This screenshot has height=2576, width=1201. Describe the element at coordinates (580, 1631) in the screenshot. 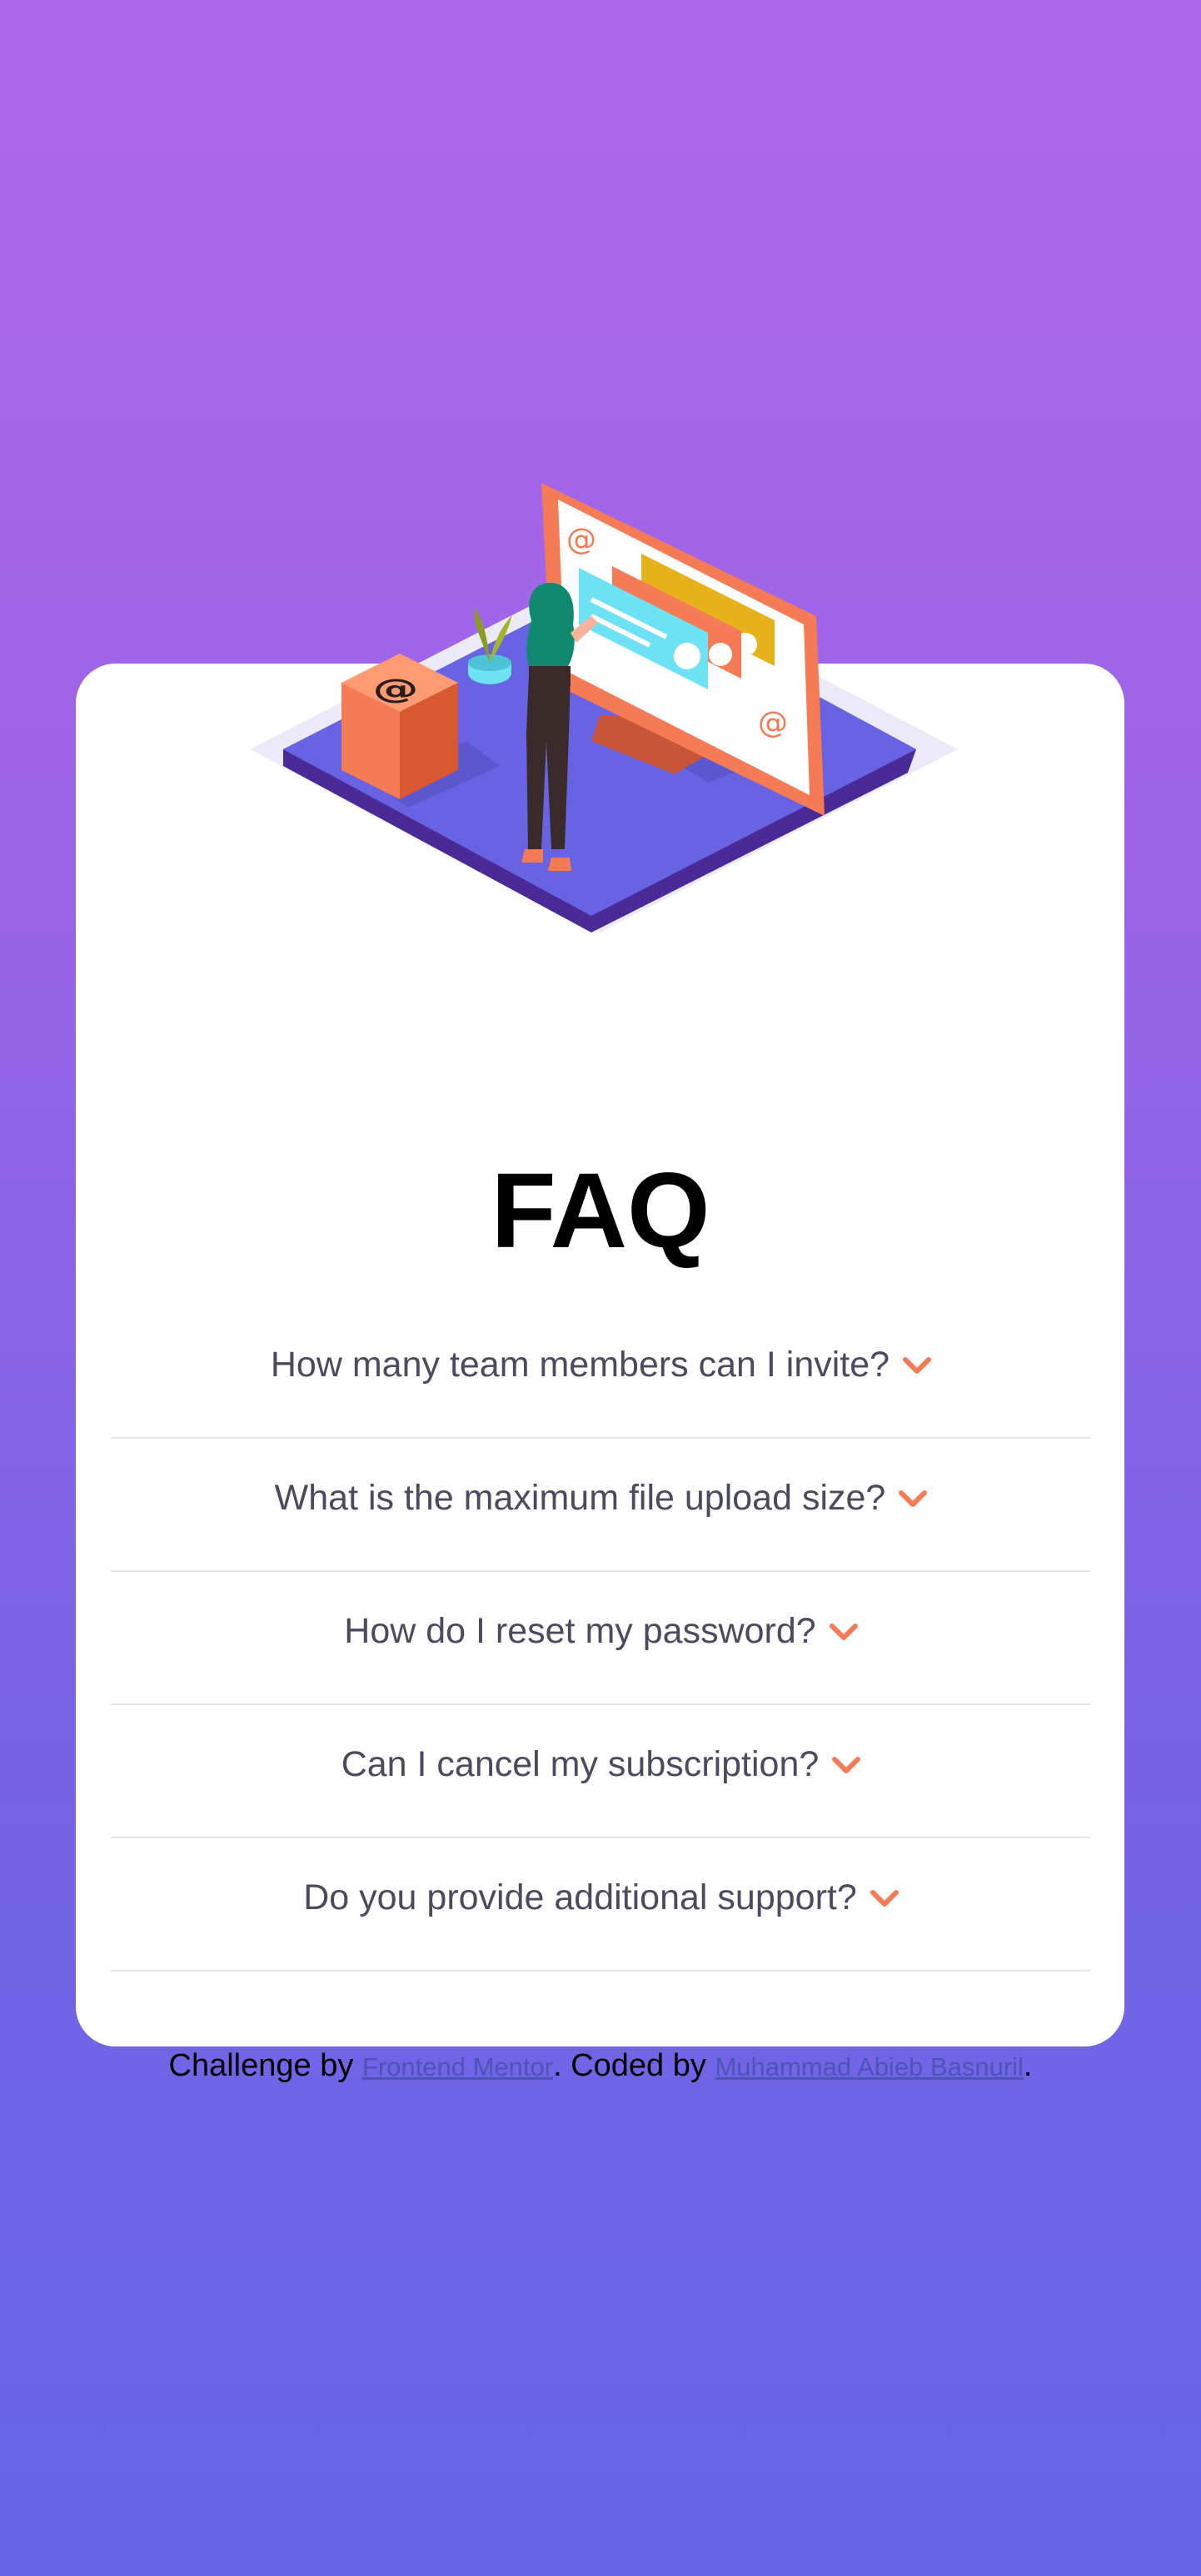

I see `faq-question: How do I reset my password?` at that location.